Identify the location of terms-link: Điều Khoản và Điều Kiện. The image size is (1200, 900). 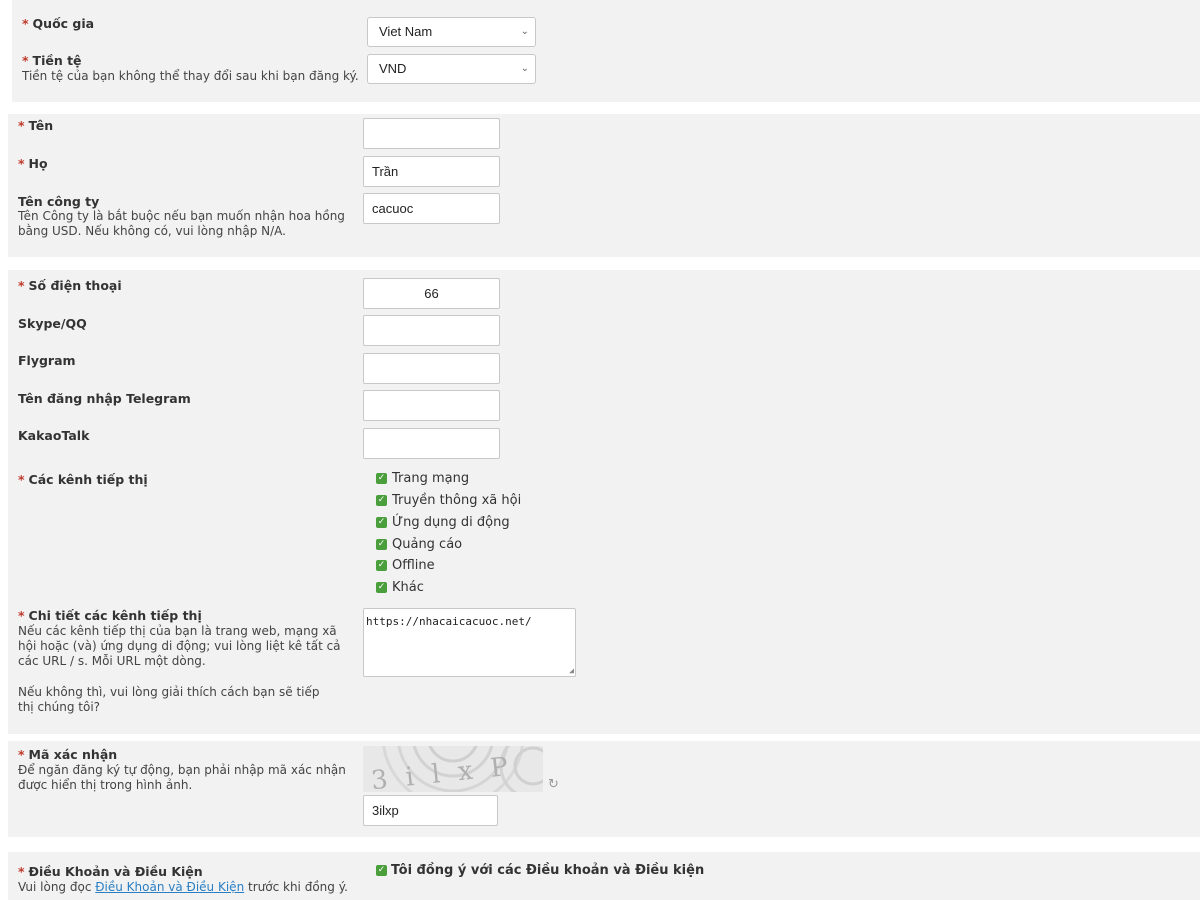
(169, 887).